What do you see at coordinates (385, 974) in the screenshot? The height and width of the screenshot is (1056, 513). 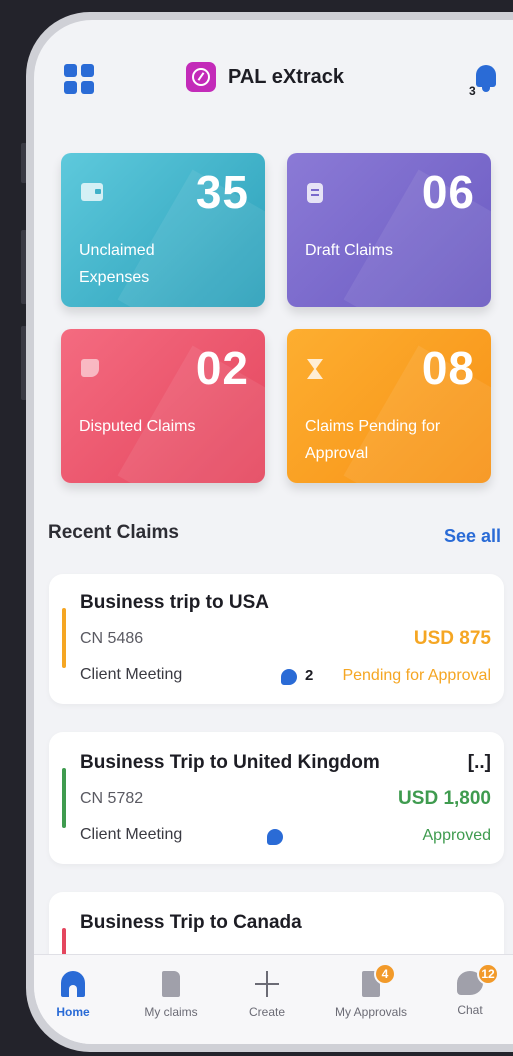 I see `approvals-badge: 4` at bounding box center [385, 974].